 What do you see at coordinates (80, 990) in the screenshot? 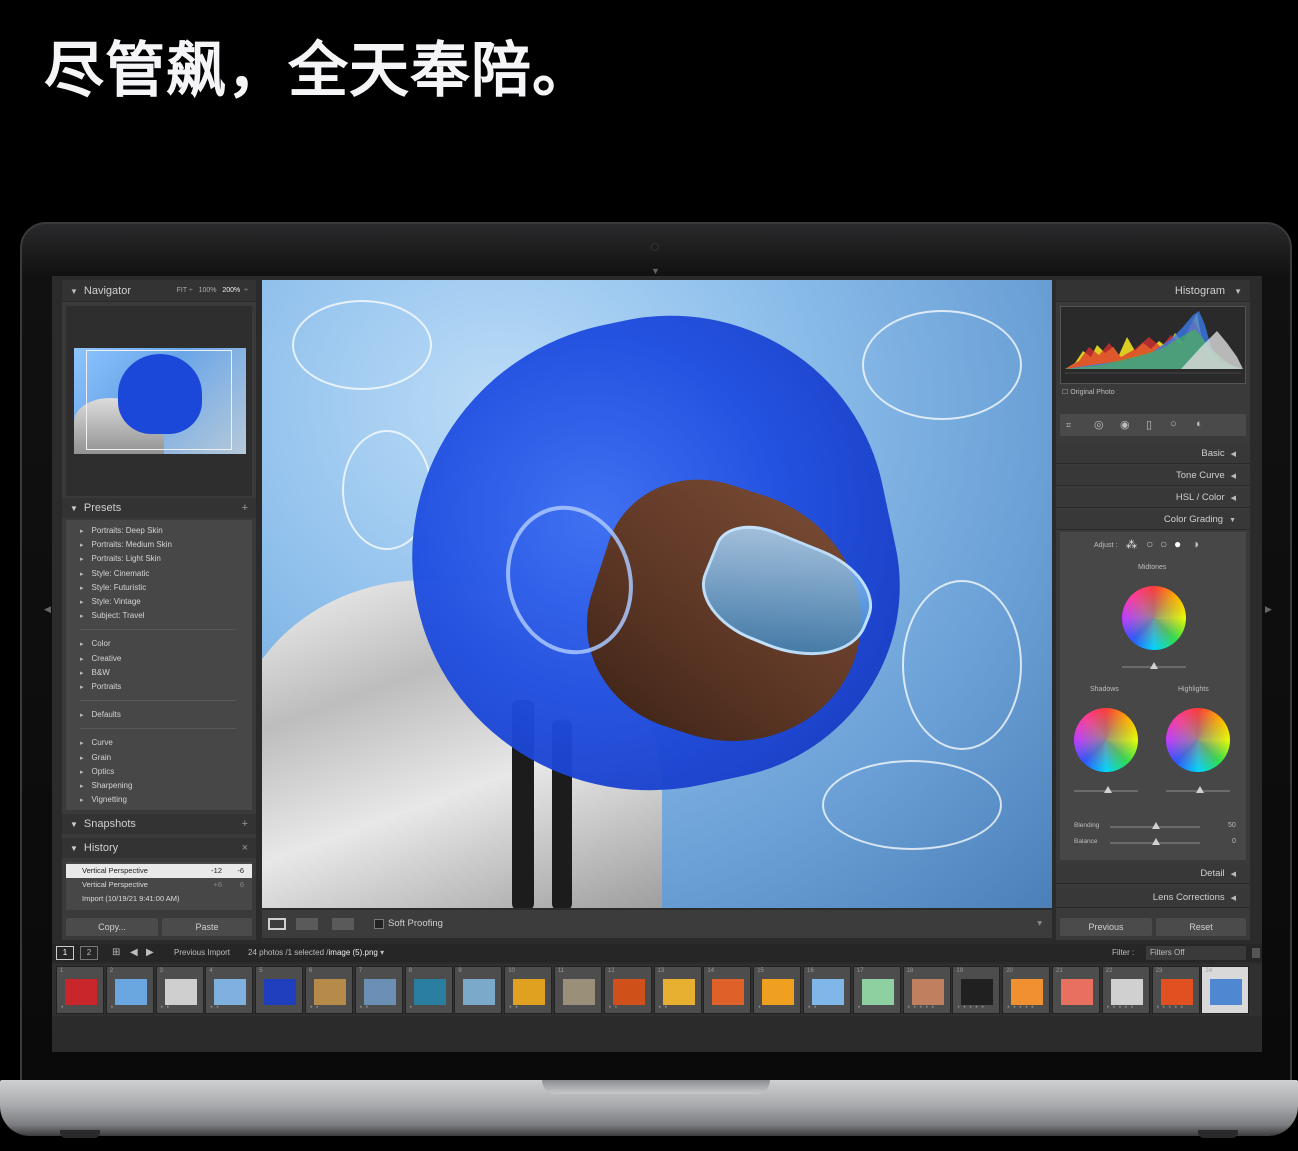
I see `filmstrip-thumbnail: 1 *` at bounding box center [80, 990].